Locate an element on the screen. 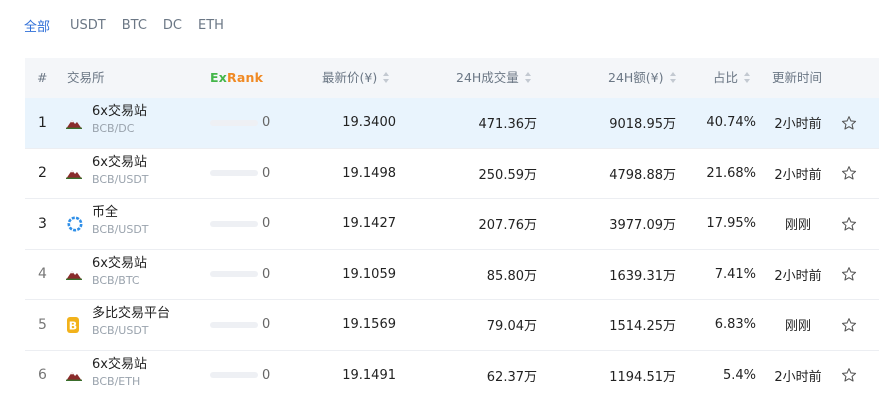  market-share: 17.95% is located at coordinates (731, 224).